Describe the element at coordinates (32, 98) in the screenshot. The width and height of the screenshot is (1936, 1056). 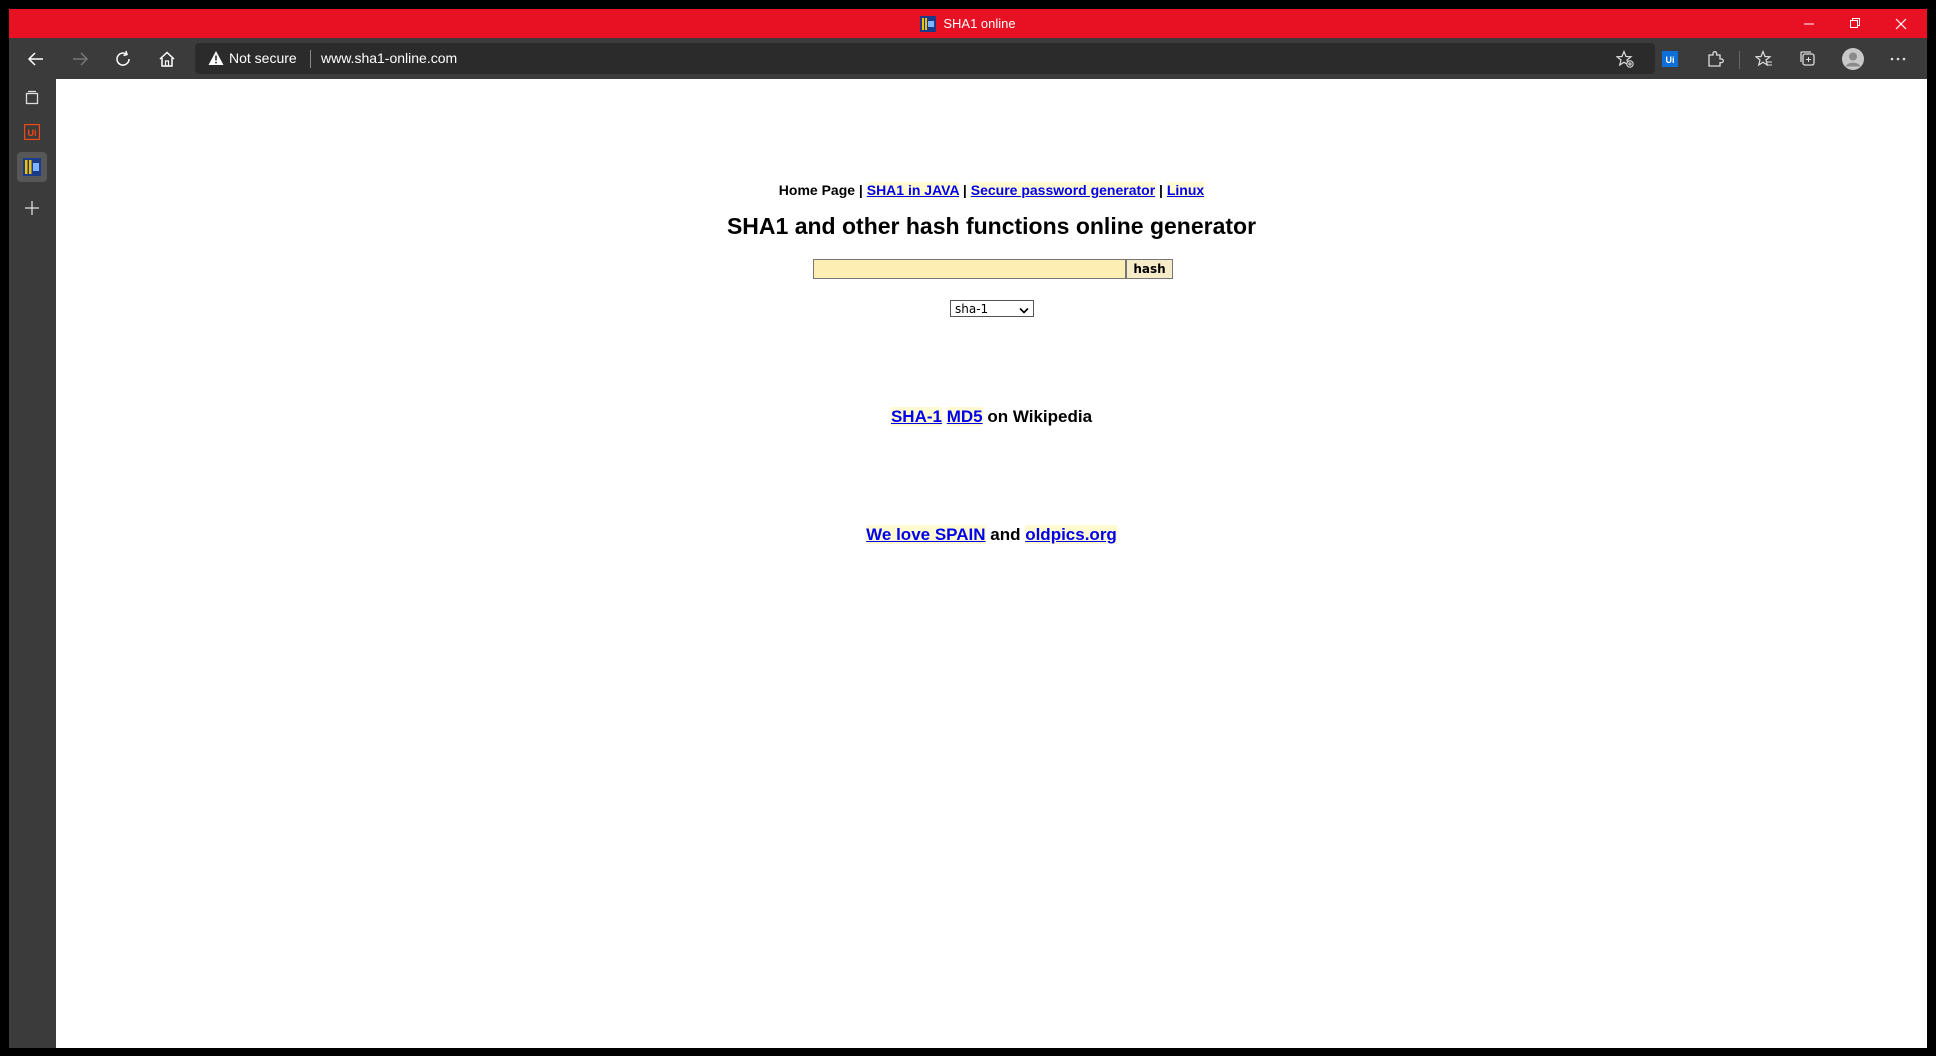
I see `tab-actions-icon` at that location.